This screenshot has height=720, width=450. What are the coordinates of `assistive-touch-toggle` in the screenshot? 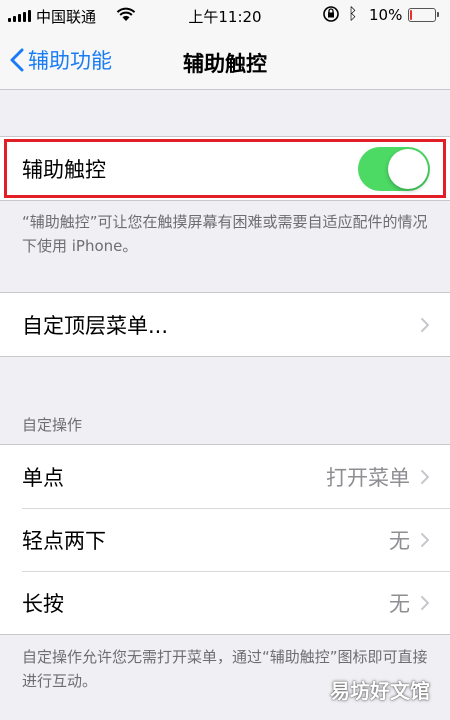 It's located at (394, 168).